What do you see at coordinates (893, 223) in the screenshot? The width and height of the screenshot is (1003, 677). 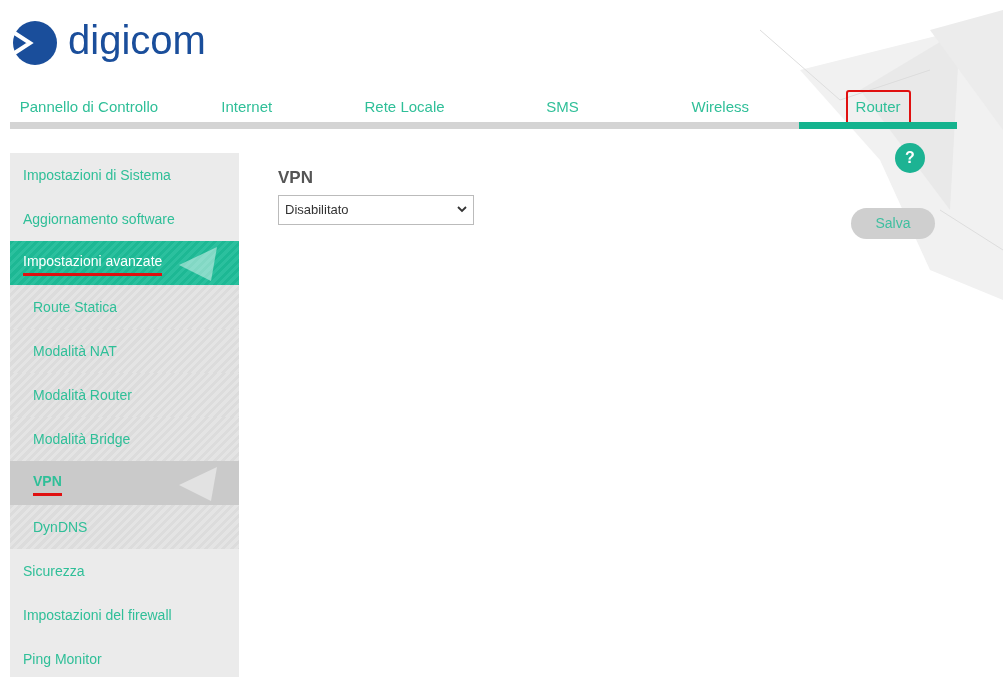 I see `save-button: Salva` at bounding box center [893, 223].